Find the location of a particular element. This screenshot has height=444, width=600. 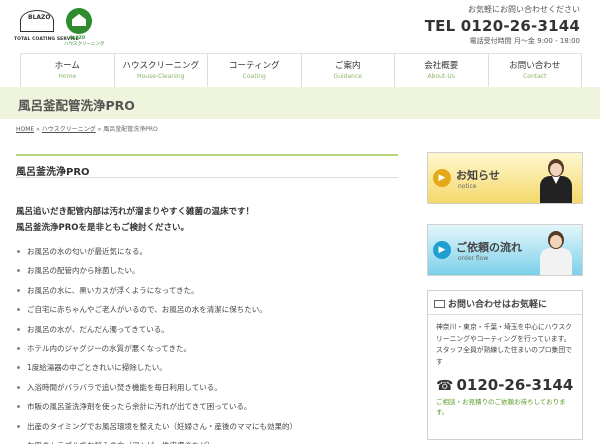

list-item: お肌のトラブルでお悩みの方（アトピー性皮膚炎など） is located at coordinates (207, 440).